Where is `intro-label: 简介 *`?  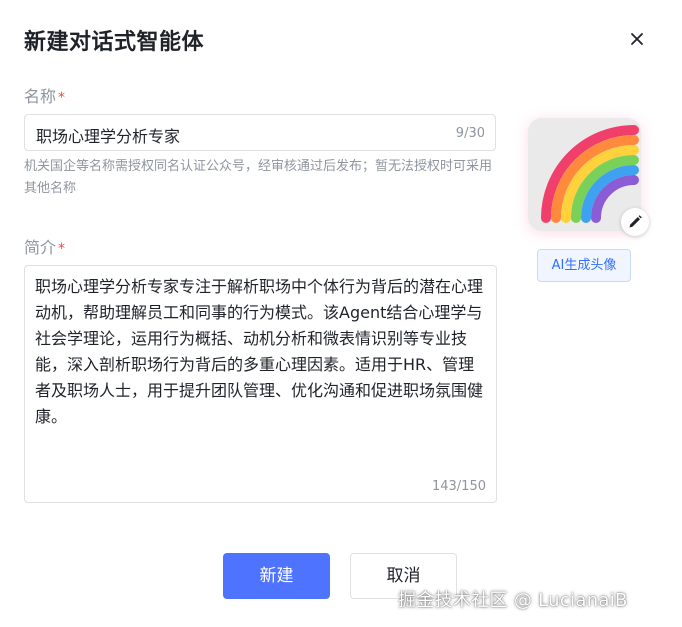
intro-label: 简介 * is located at coordinates (44, 246).